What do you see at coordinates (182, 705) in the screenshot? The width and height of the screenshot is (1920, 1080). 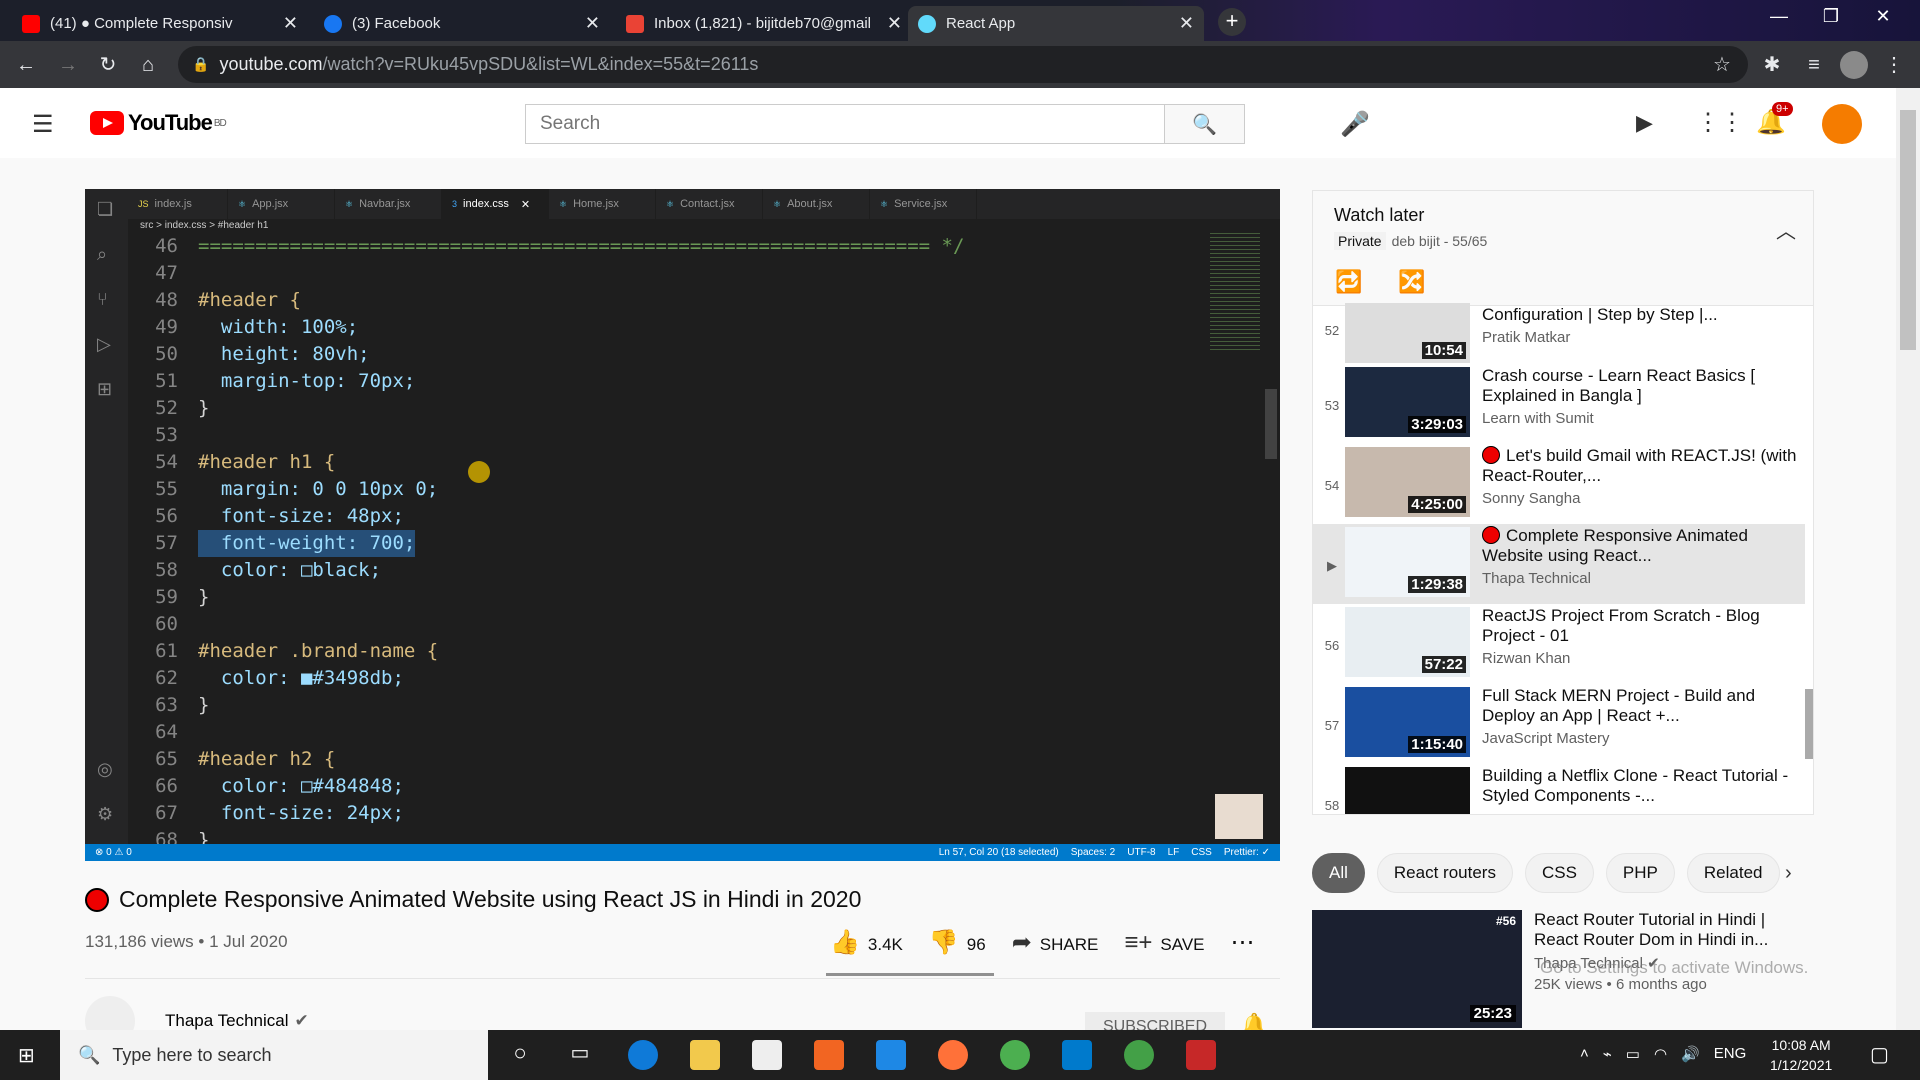 I see `code-line: 63}` at bounding box center [182, 705].